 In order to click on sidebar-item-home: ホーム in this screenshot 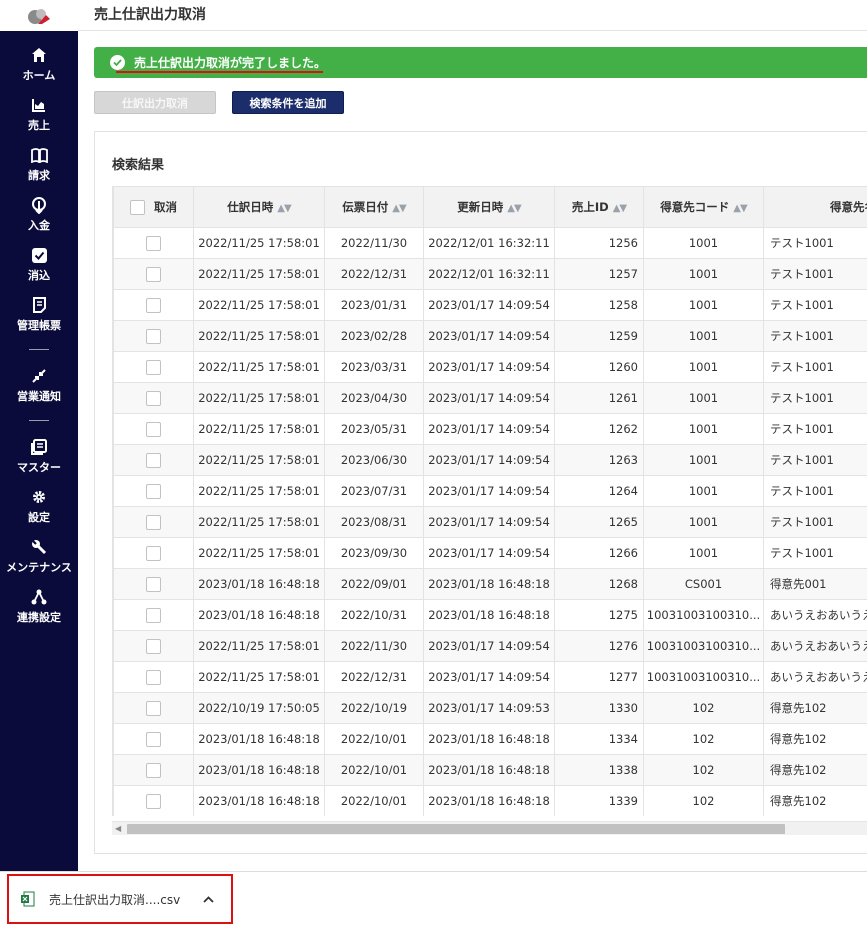, I will do `click(39, 64)`.